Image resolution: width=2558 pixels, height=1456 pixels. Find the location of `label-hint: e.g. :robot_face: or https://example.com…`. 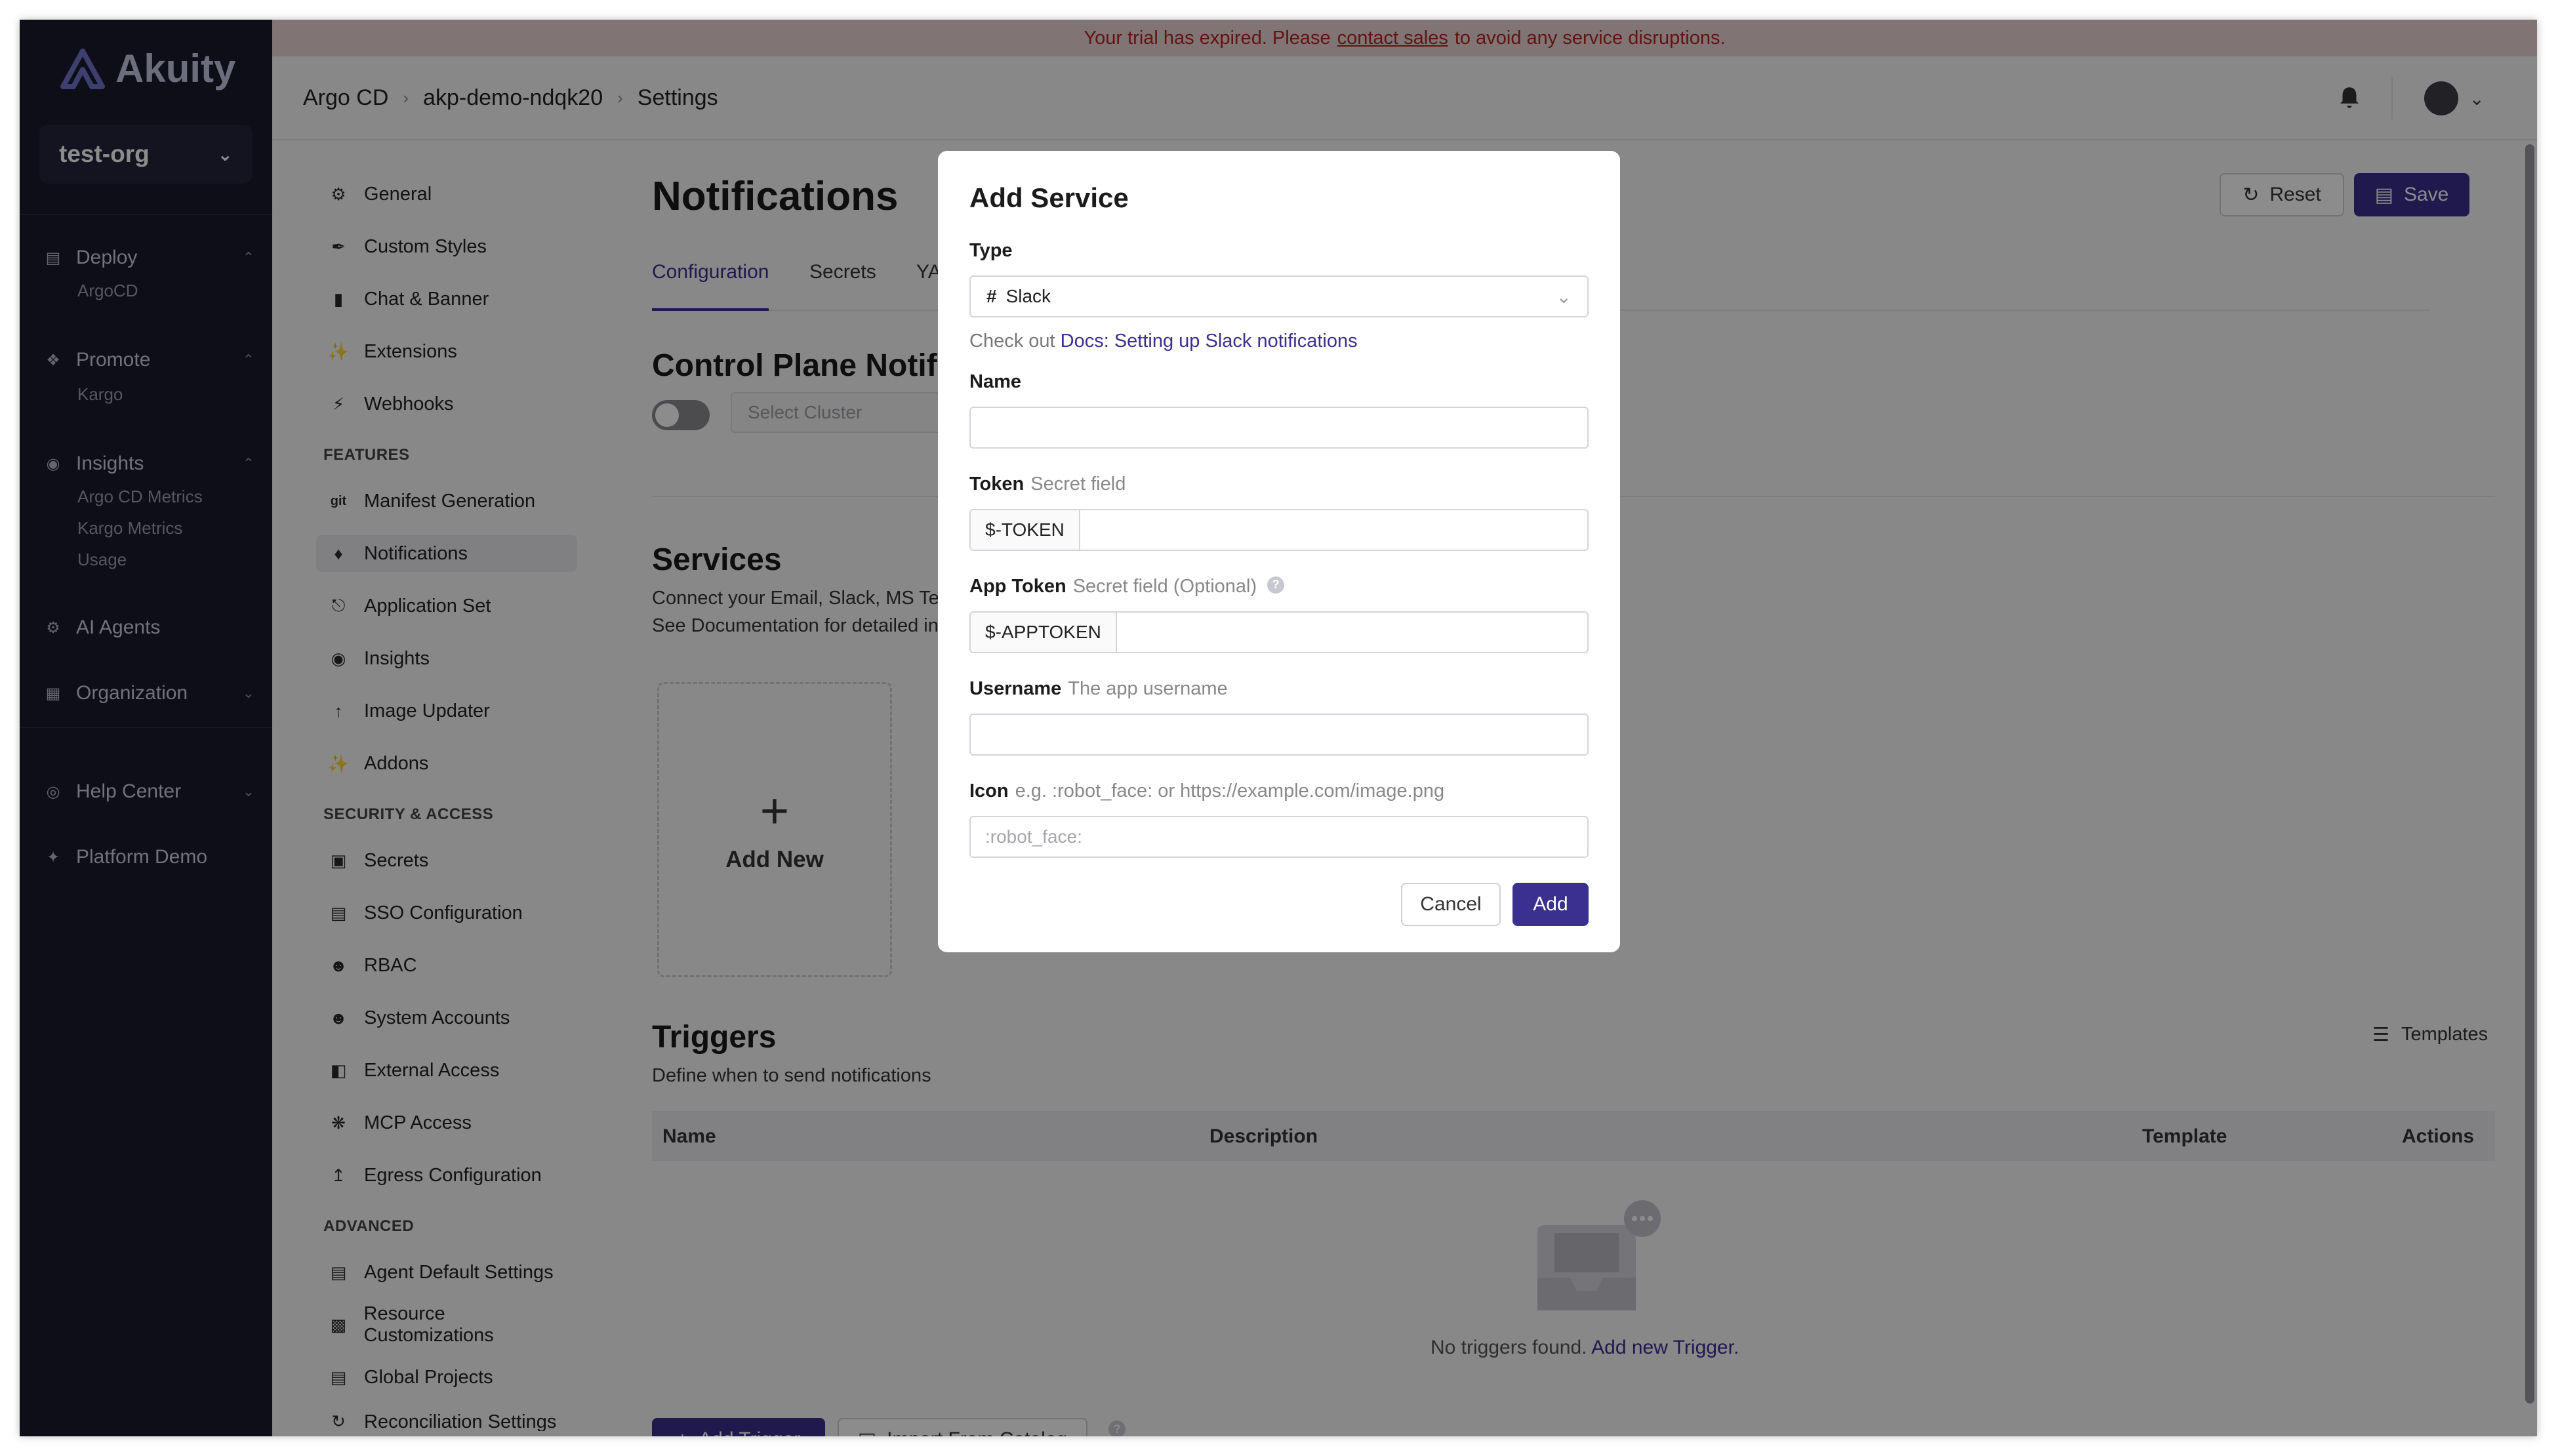

label-hint: e.g. :robot_face: or https://example.com… is located at coordinates (1230, 790).